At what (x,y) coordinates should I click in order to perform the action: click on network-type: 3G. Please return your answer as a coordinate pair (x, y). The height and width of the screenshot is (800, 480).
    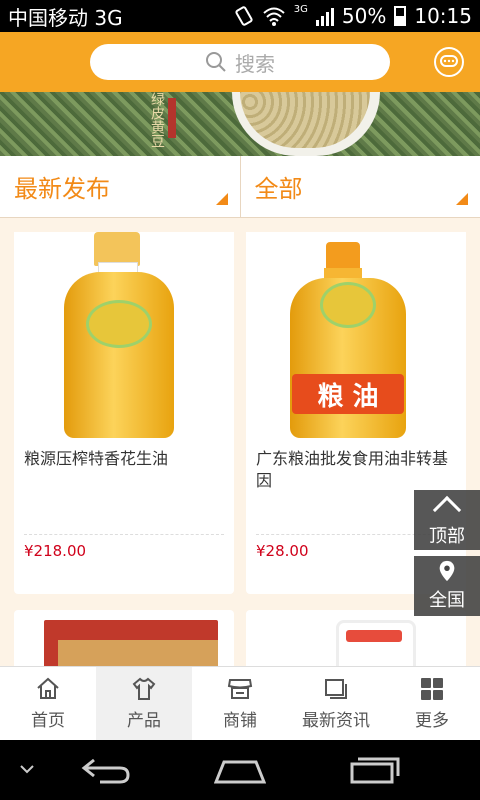
    Looking at the image, I should click on (300, 9).